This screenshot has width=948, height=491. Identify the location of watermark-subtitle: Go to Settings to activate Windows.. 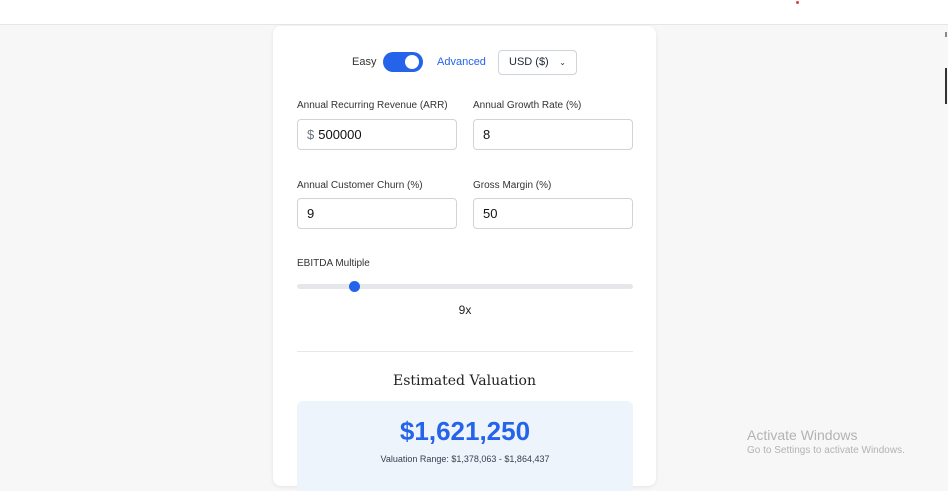
(826, 450).